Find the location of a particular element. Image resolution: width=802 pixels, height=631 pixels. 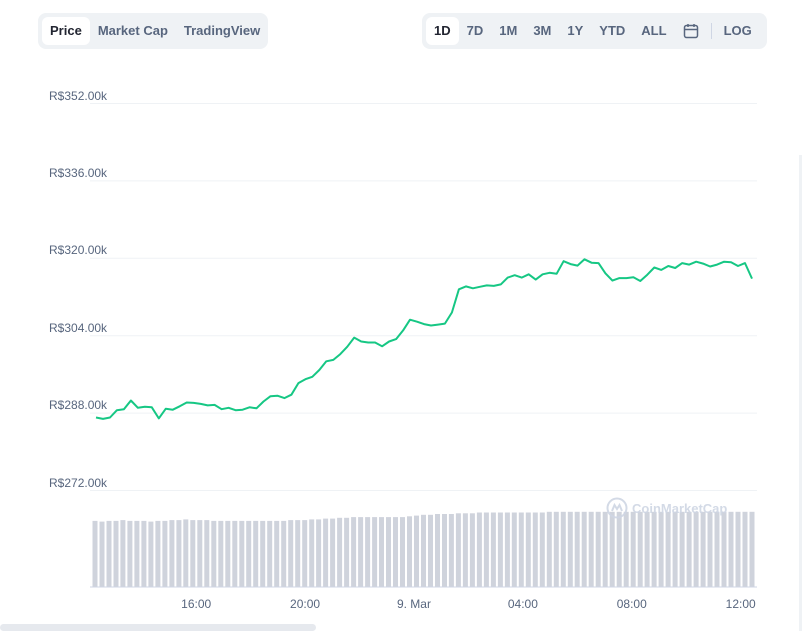

y-tick-label: R$304.00k is located at coordinates (78, 327).